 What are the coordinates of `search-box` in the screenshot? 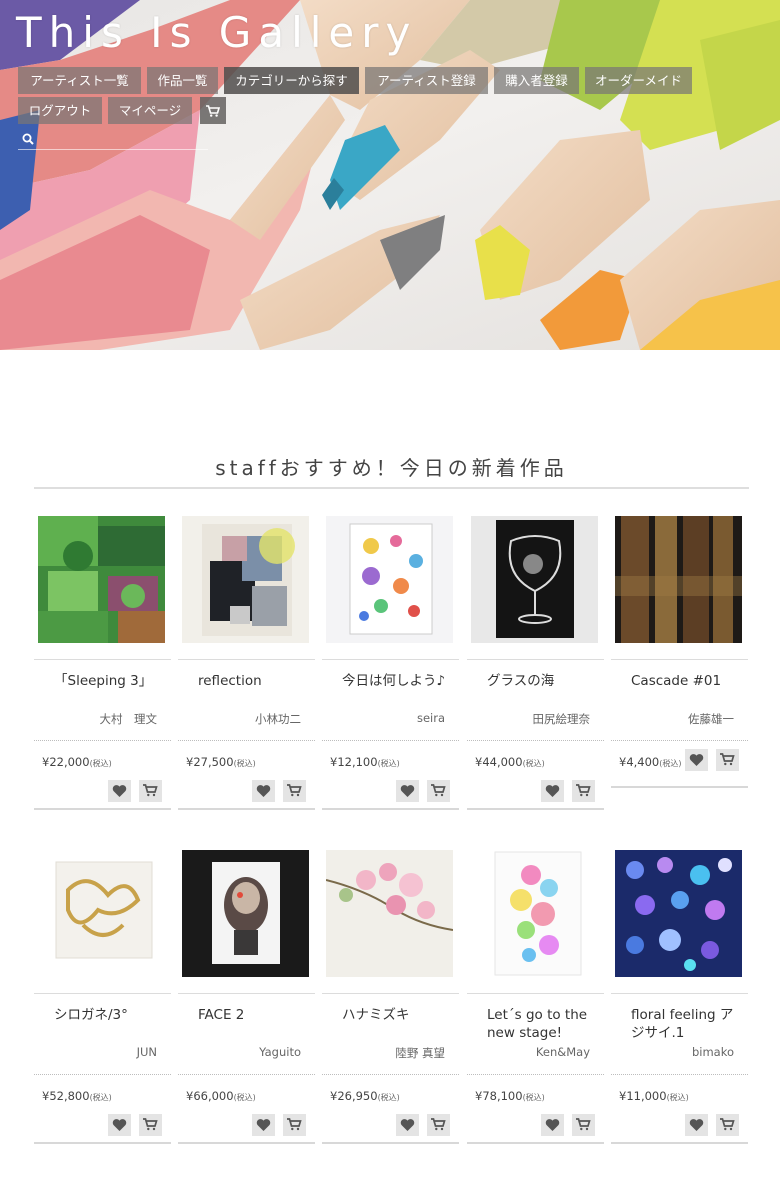 It's located at (113, 140).